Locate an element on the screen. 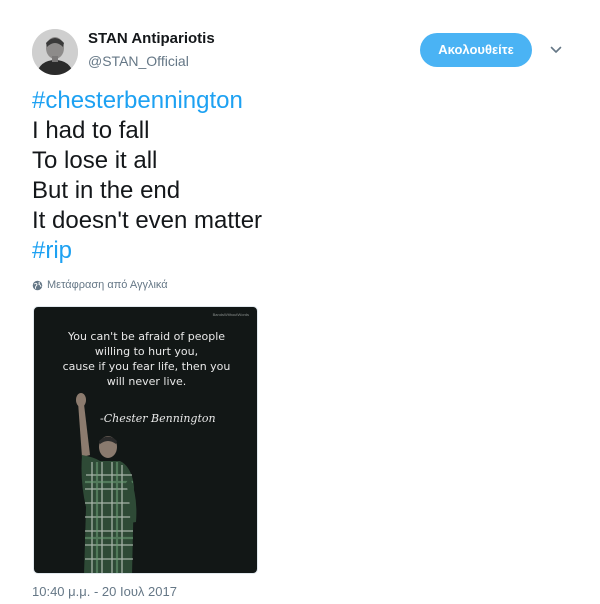 The image size is (600, 604). avatar-photo is located at coordinates (55, 52).